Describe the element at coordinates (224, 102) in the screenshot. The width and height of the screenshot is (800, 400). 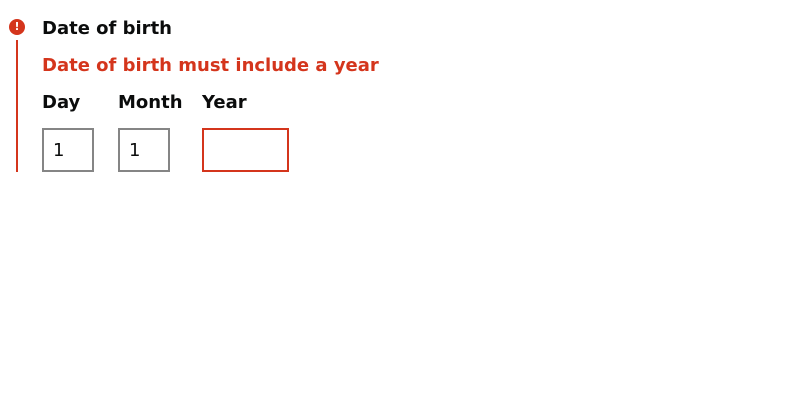
I see `year-label: Year` at that location.